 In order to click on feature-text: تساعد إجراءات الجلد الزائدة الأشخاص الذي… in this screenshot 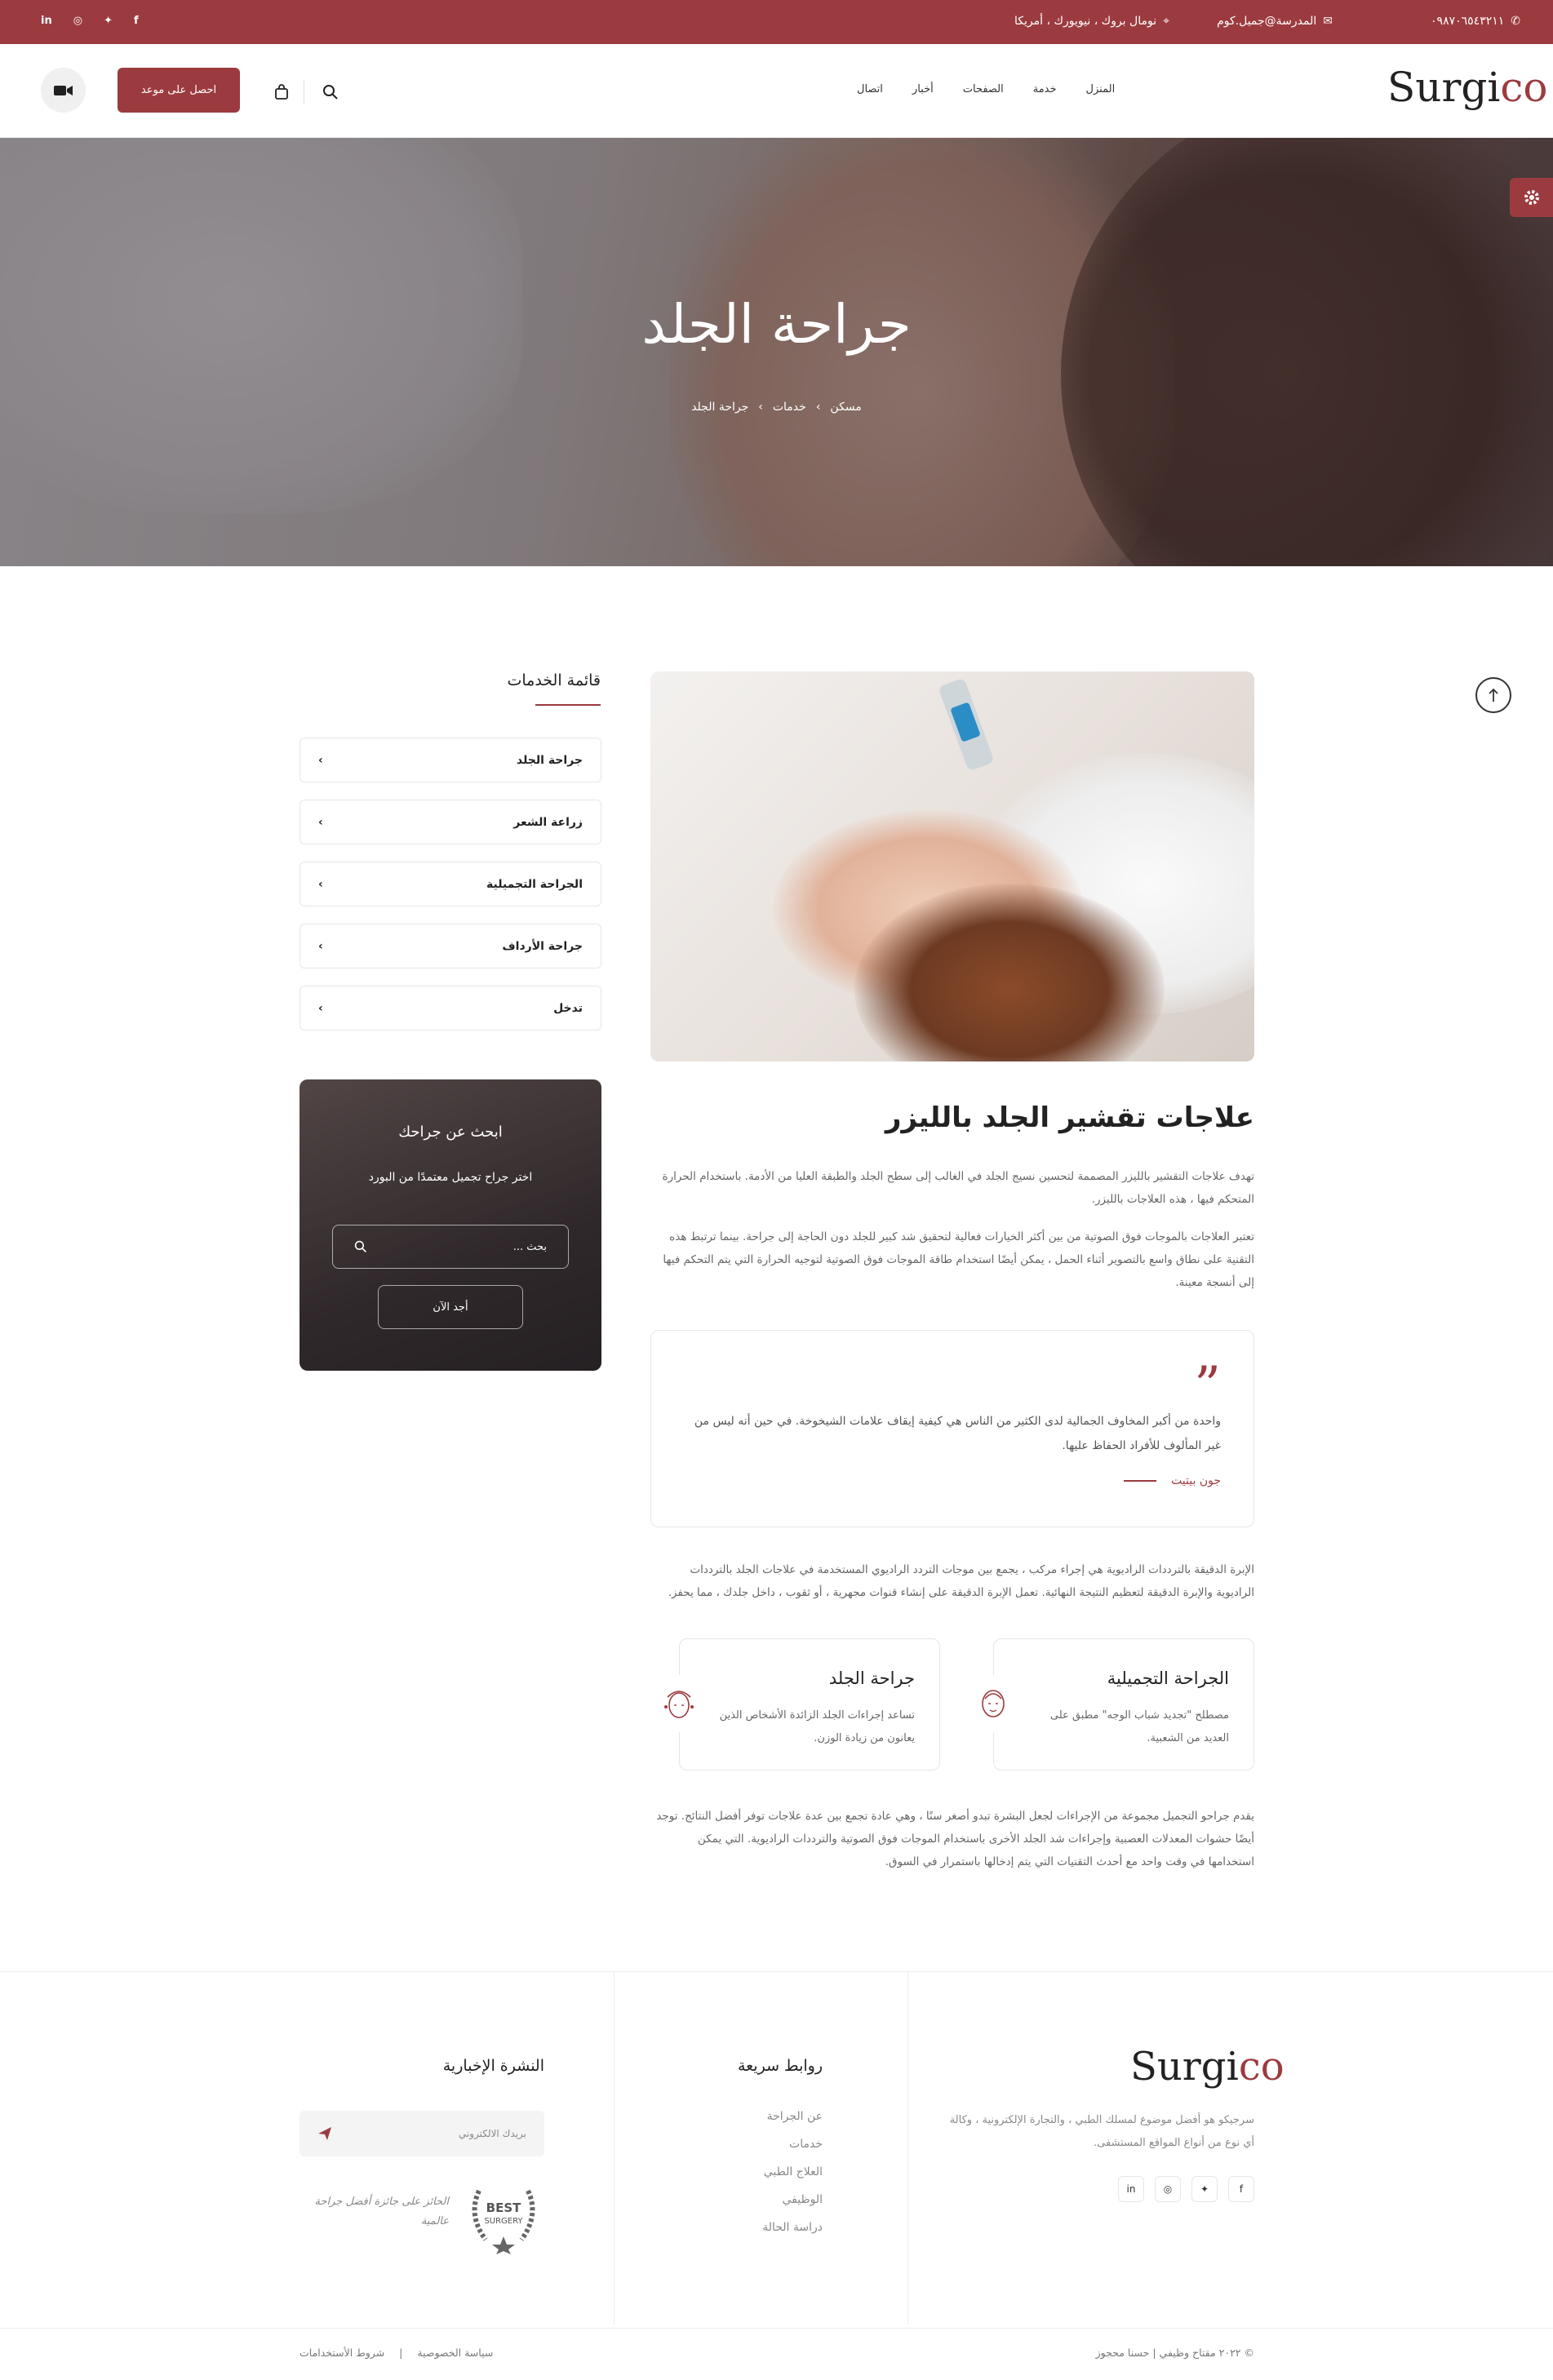, I will do `click(817, 1727)`.